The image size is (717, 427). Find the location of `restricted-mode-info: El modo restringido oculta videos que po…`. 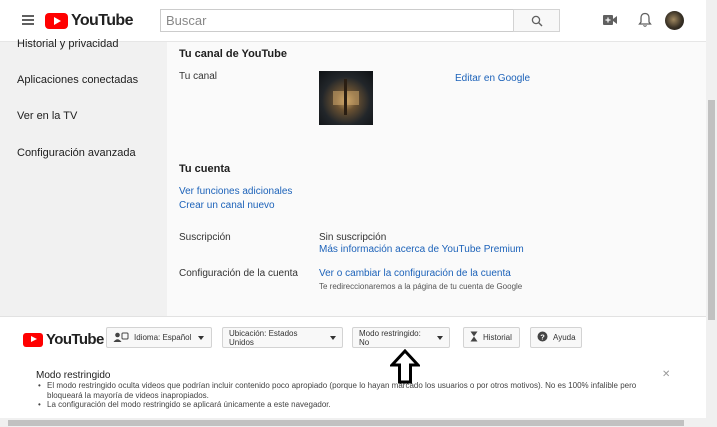

restricted-mode-info: El modo restringido oculta videos que po… is located at coordinates (353, 395).